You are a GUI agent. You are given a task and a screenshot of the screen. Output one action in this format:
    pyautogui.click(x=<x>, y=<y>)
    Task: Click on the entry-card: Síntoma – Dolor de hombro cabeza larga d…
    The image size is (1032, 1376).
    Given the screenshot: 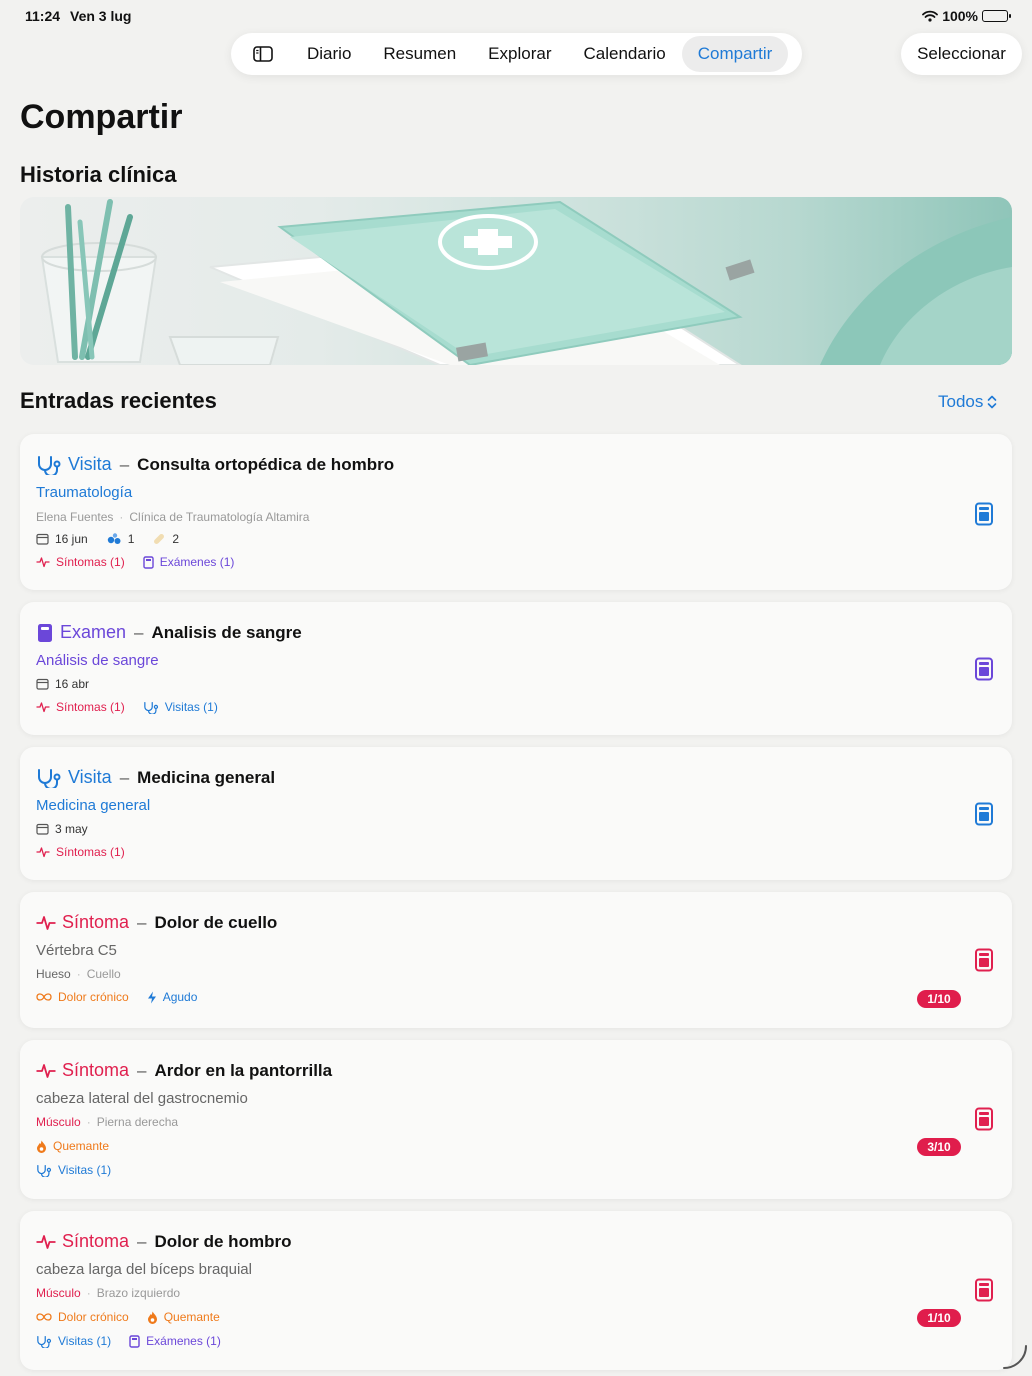 What is the action you would take?
    pyautogui.click(x=516, y=1290)
    